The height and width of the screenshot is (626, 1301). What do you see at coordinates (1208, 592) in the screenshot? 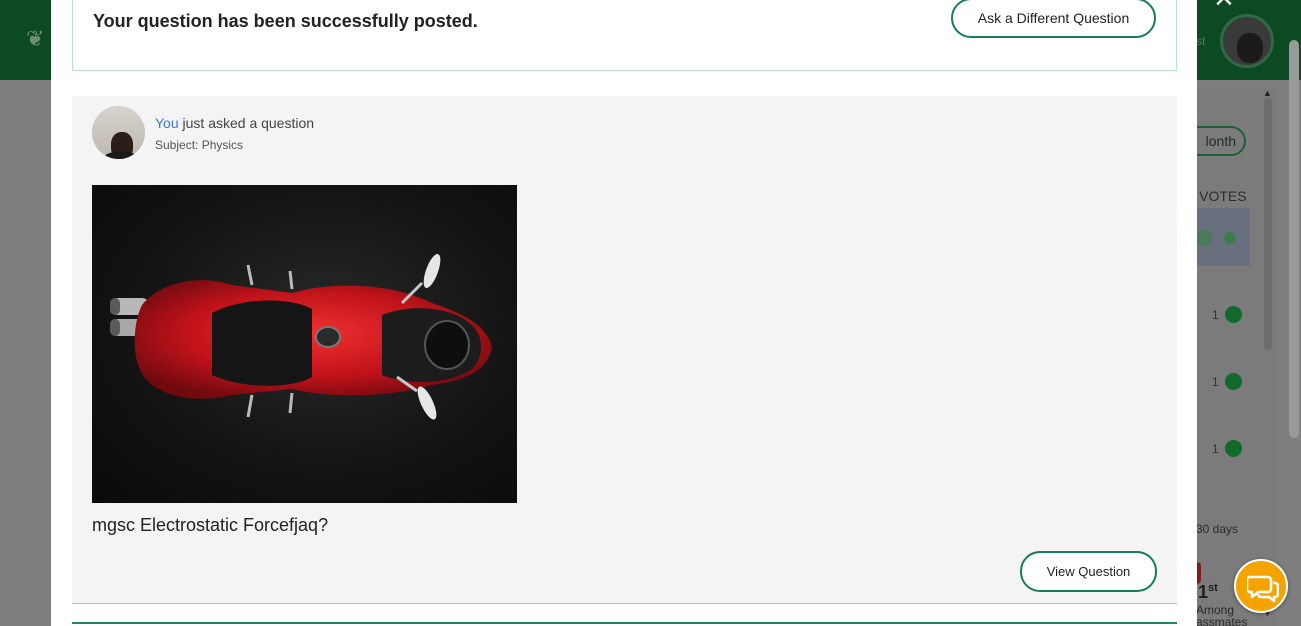
I see `rank-value: 1st` at bounding box center [1208, 592].